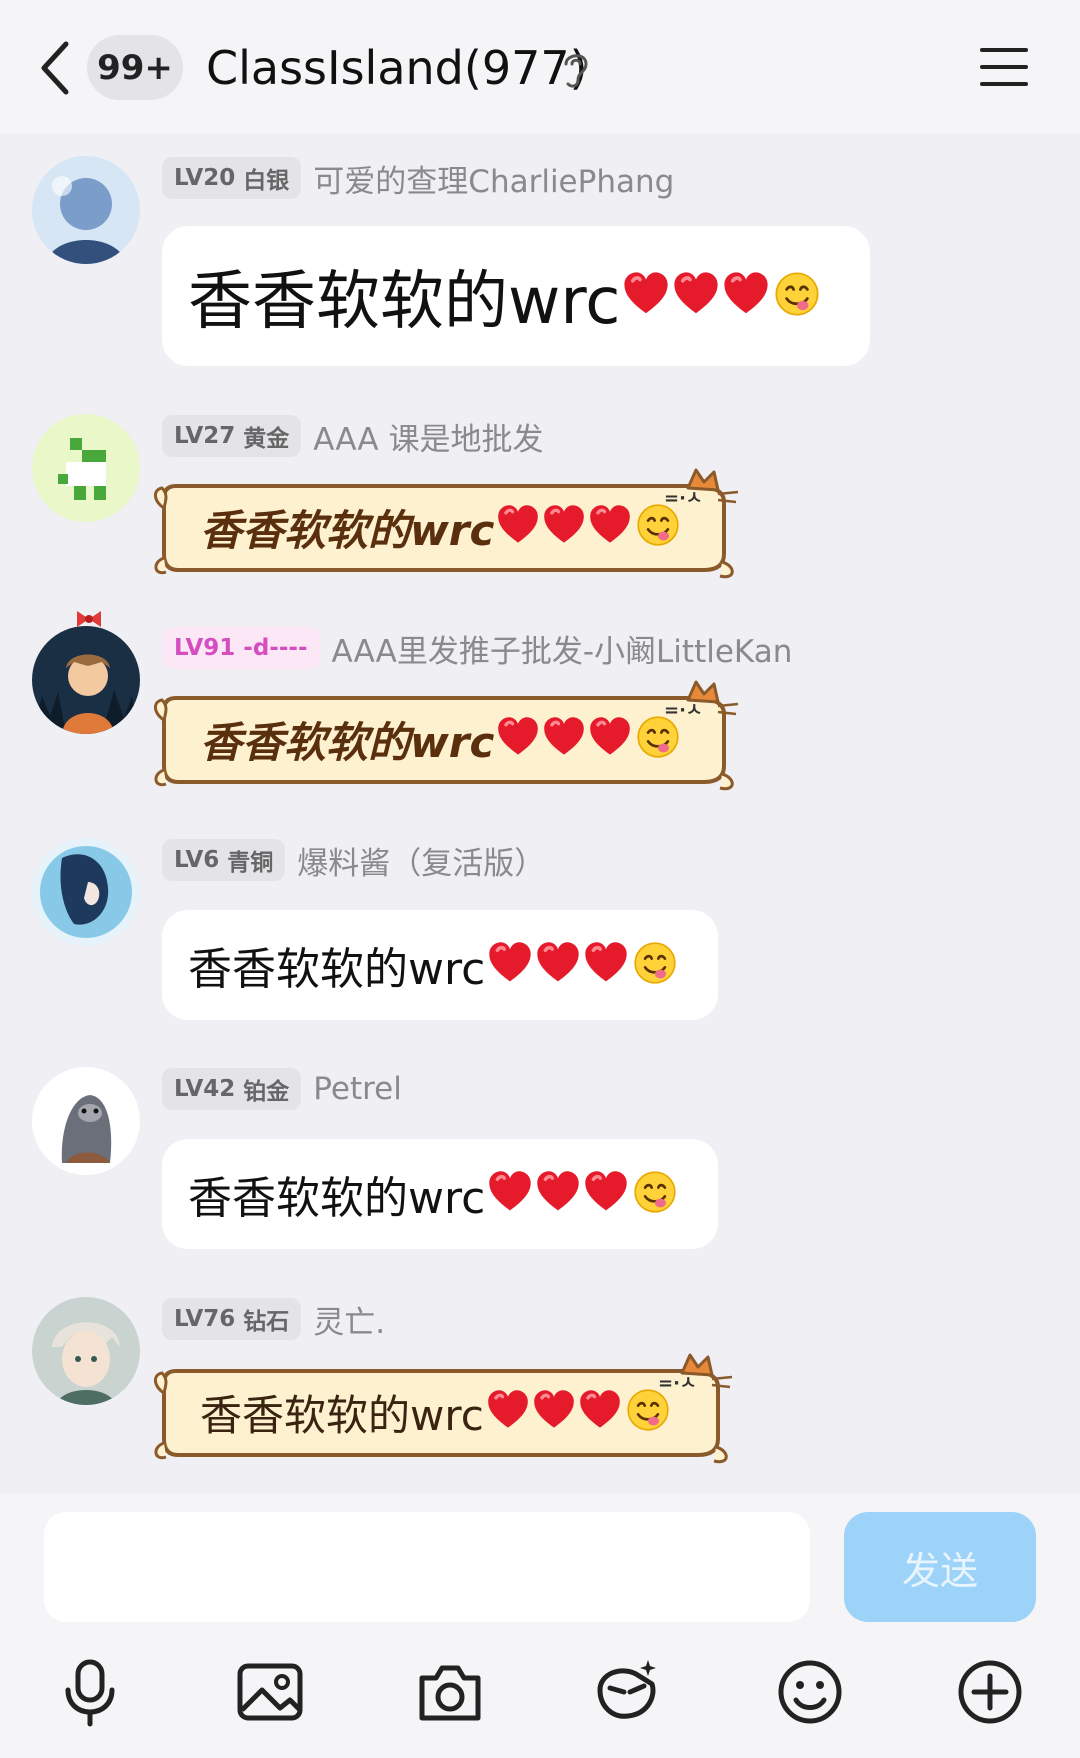  I want to click on level-badge: LV76 钻石, so click(232, 1319).